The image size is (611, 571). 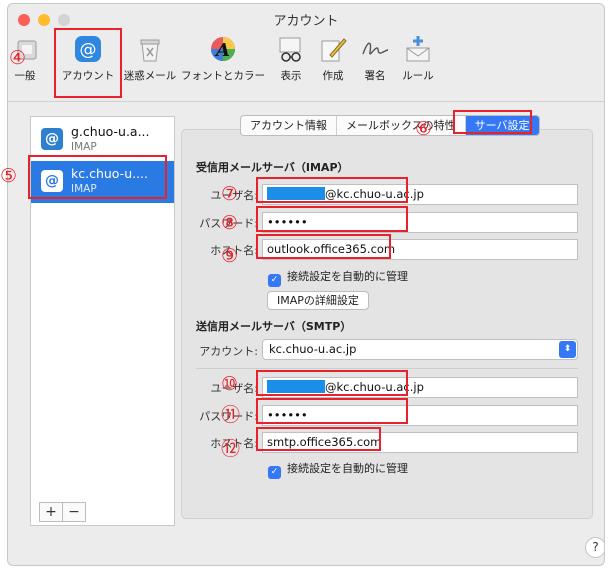 What do you see at coordinates (492, 122) in the screenshot?
I see `highlight-server-settings-tab` at bounding box center [492, 122].